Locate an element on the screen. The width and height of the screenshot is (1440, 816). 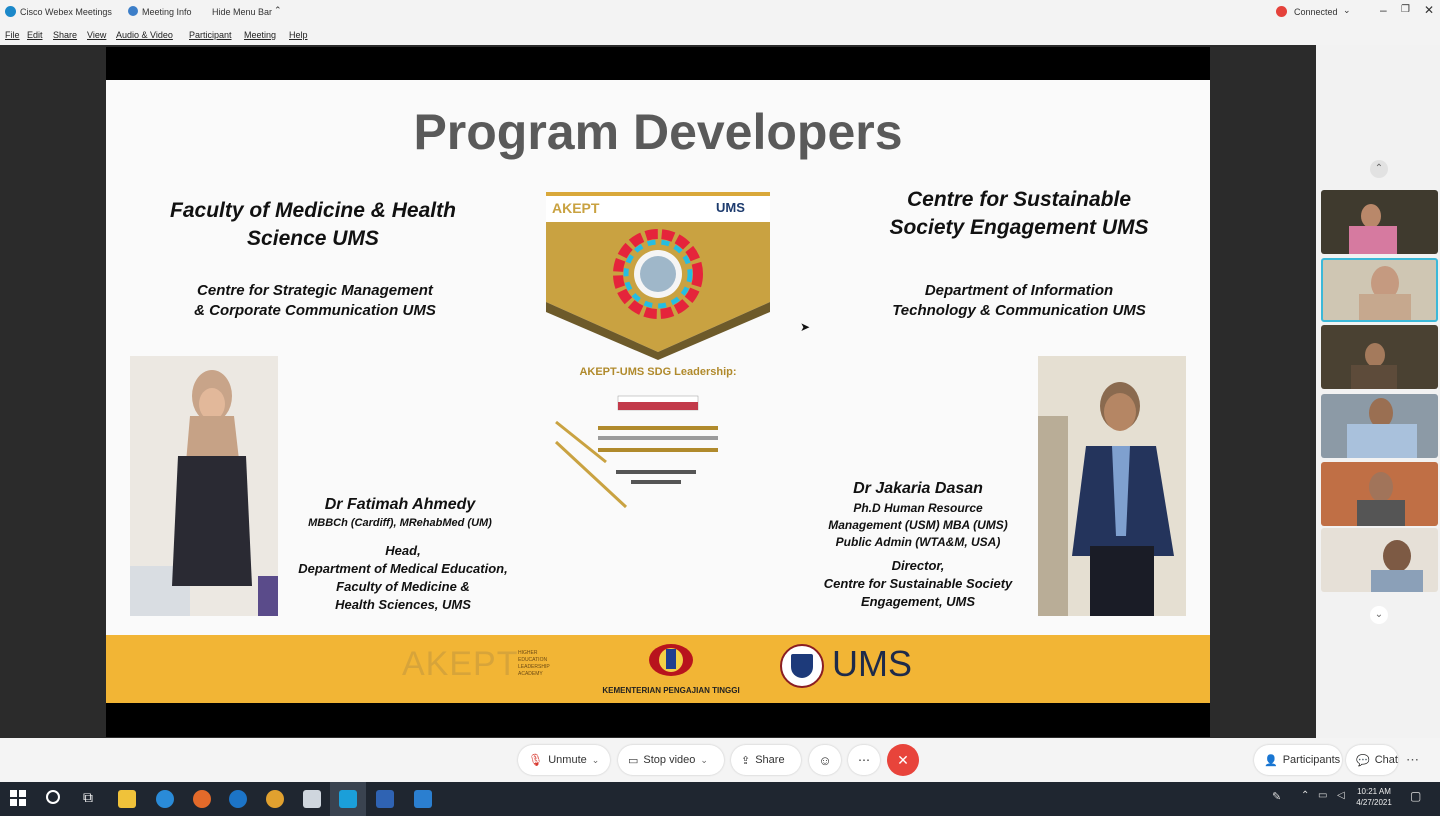
person2-qualification-line: Ph.D Human Resource is located at coordinates (918, 508).